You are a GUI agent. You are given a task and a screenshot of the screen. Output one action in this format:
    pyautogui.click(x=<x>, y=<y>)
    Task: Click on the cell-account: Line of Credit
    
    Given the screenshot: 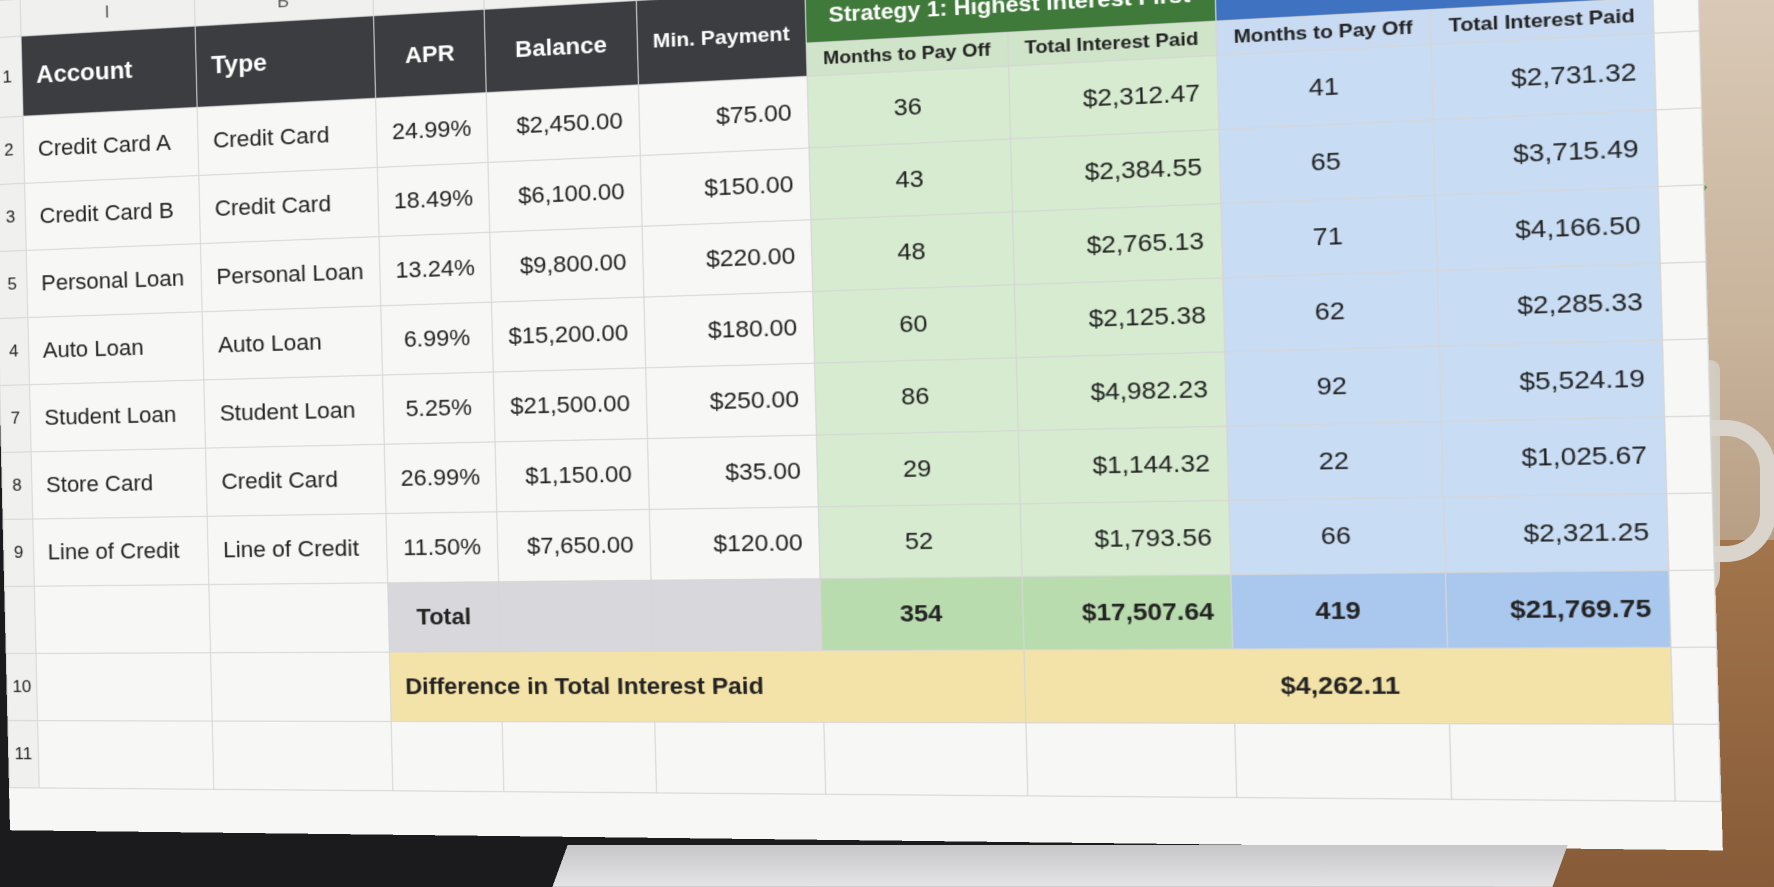 What is the action you would take?
    pyautogui.click(x=121, y=551)
    